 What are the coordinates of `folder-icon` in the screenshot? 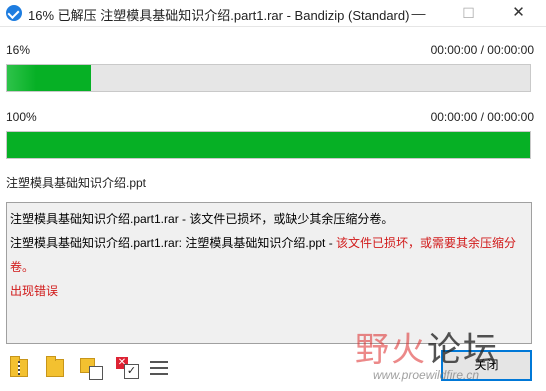 It's located at (55, 366).